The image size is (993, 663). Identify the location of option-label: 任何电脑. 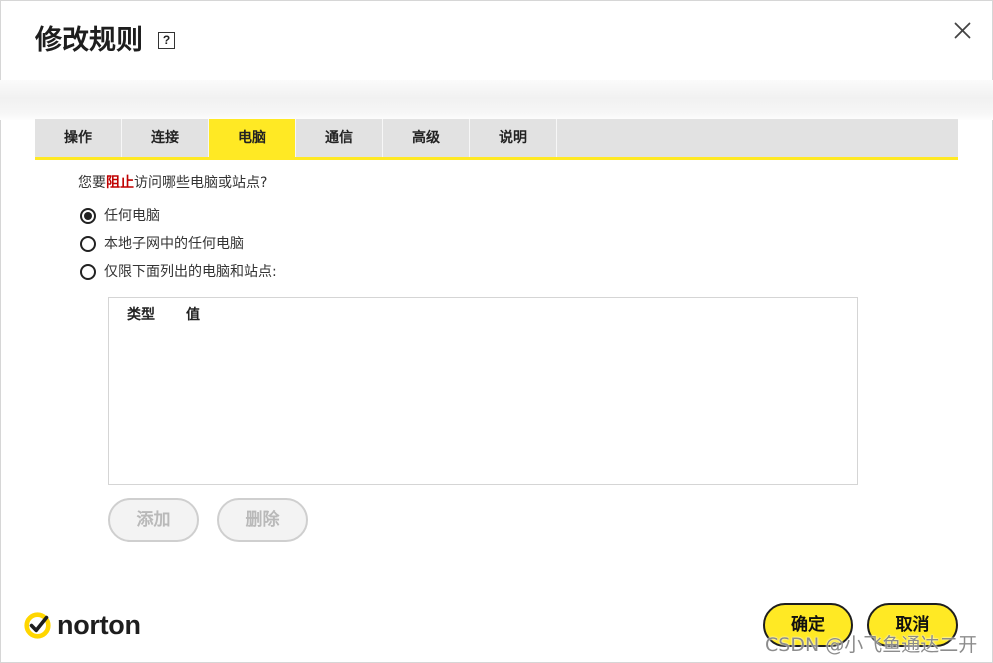
(132, 216).